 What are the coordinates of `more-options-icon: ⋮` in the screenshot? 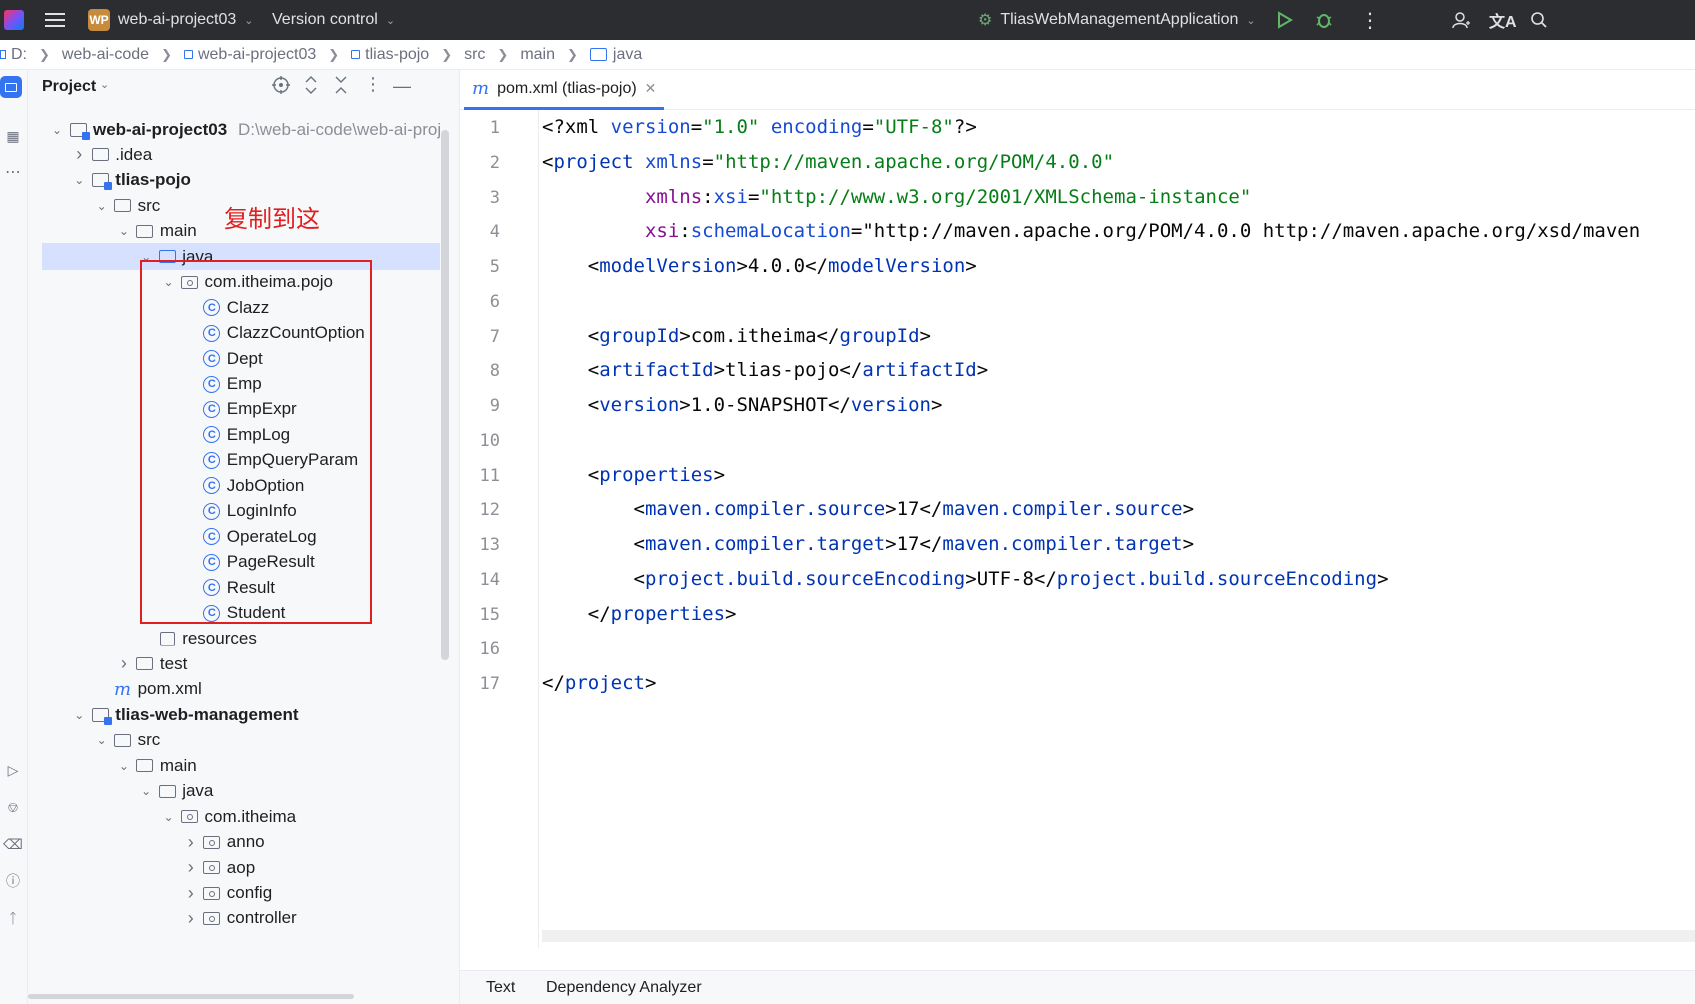 It's located at (1370, 20).